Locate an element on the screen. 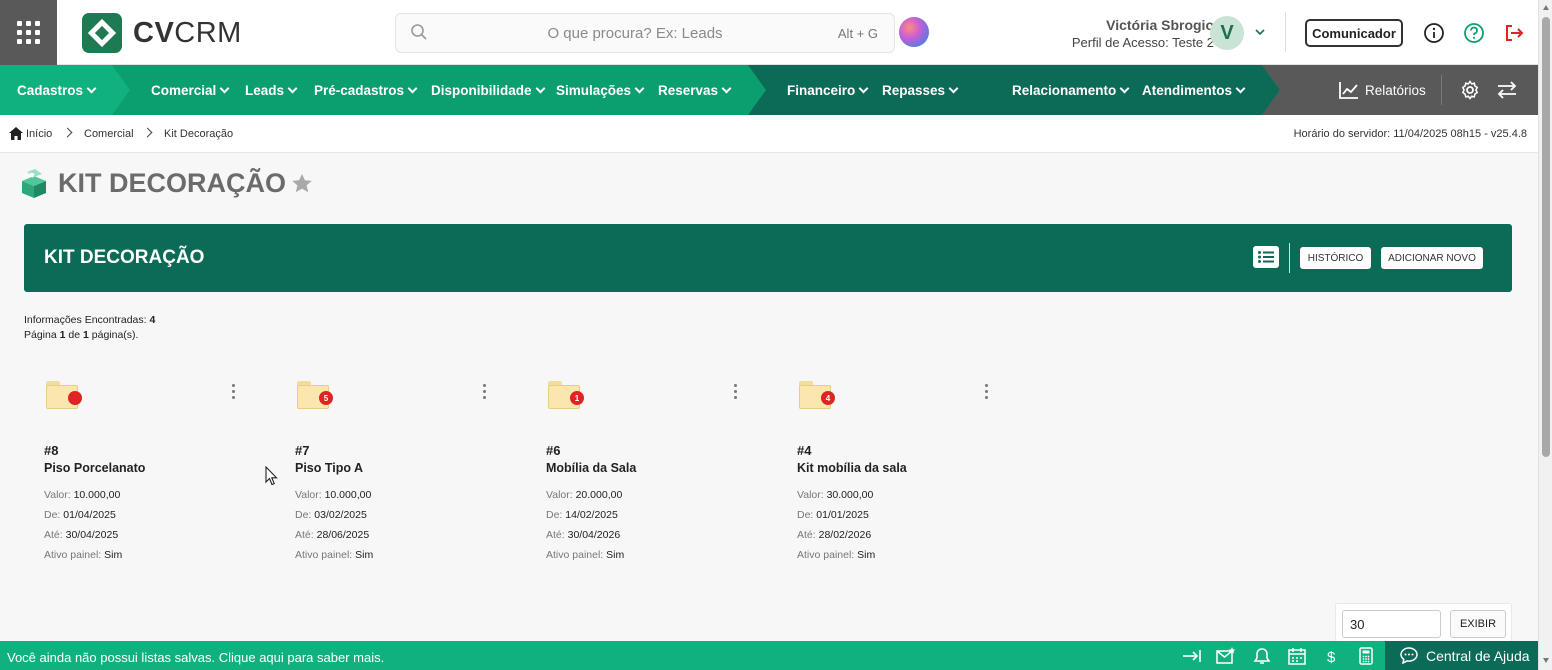 This screenshot has height=670, width=1552. results-count: 4 is located at coordinates (152, 320).